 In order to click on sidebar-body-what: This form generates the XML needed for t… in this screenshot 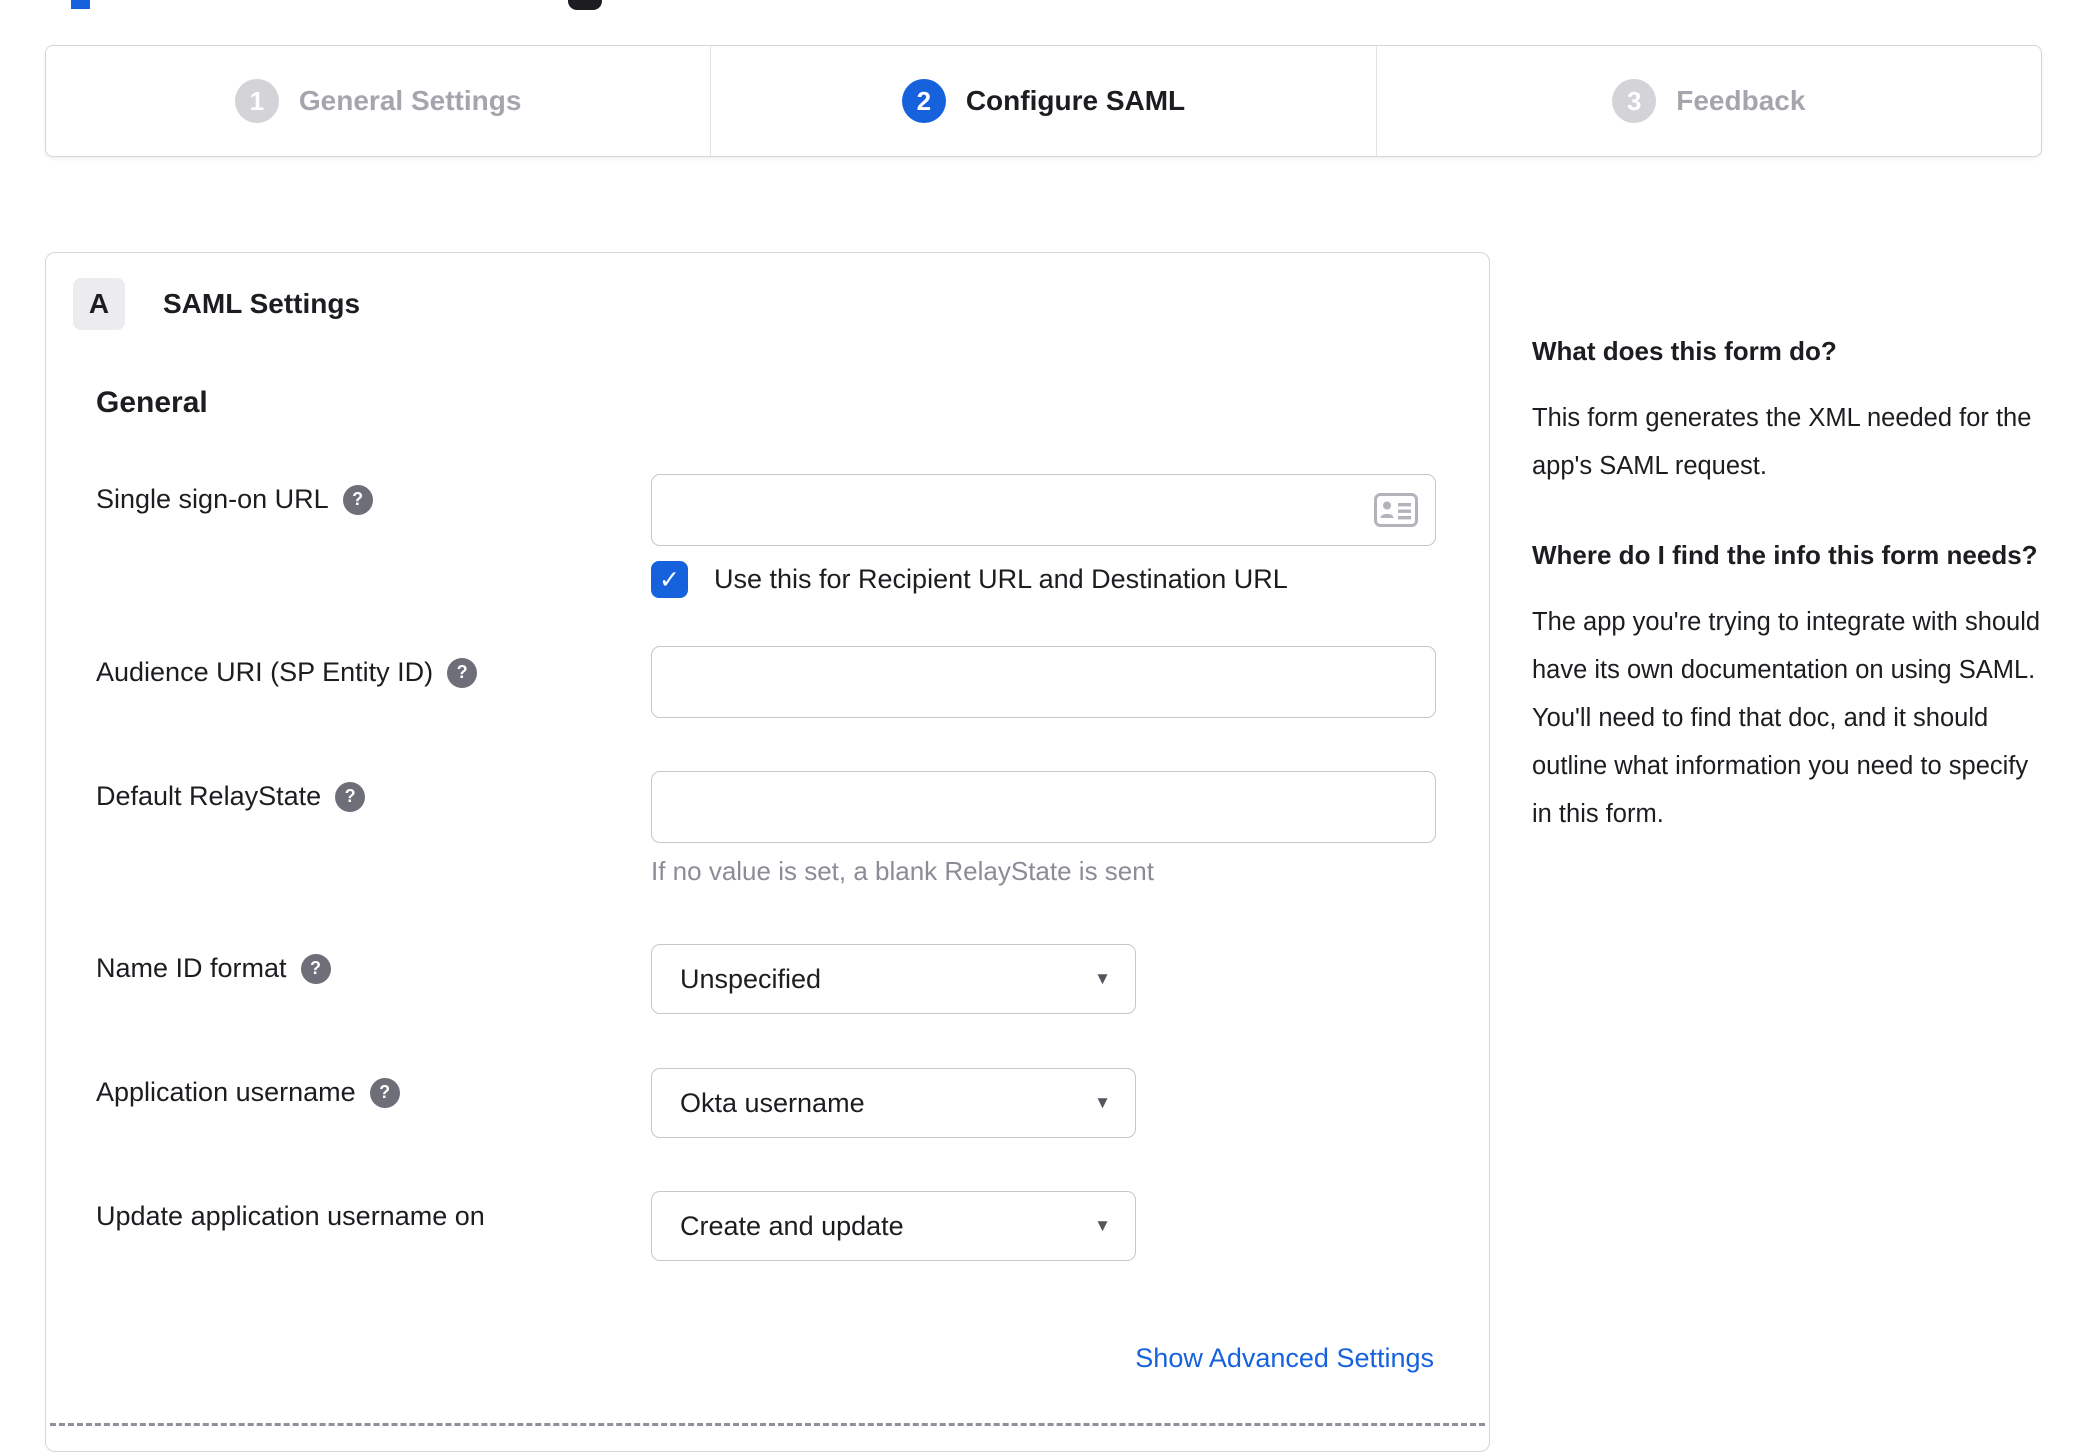, I will do `click(1782, 442)`.